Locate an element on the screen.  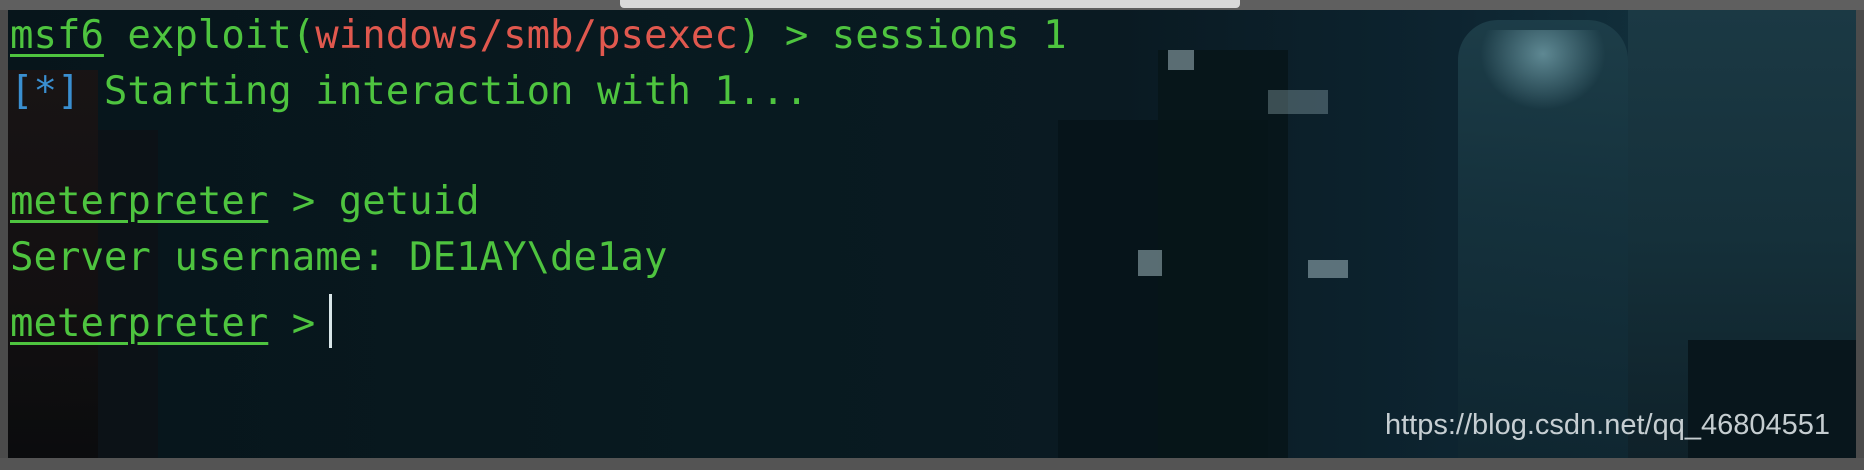
command-text: > getuid is located at coordinates (374, 201).